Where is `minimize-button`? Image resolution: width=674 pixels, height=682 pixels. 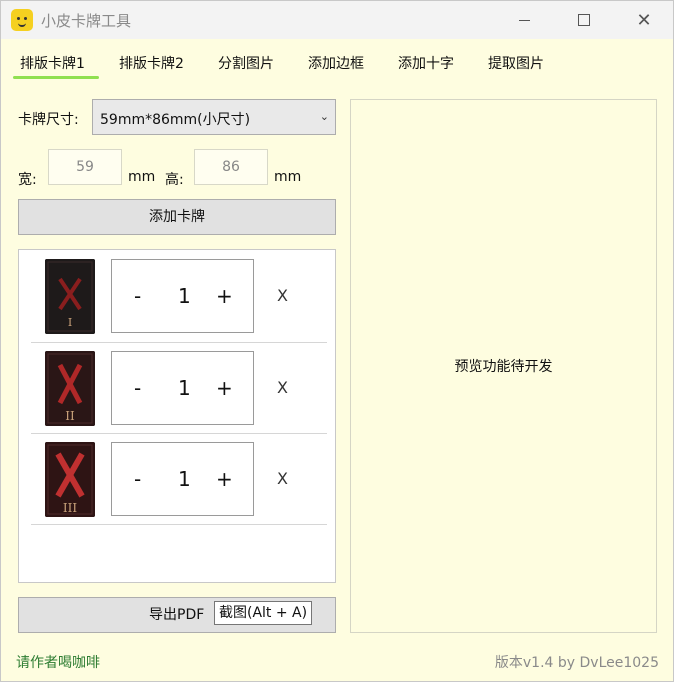
minimize-button is located at coordinates (524, 20).